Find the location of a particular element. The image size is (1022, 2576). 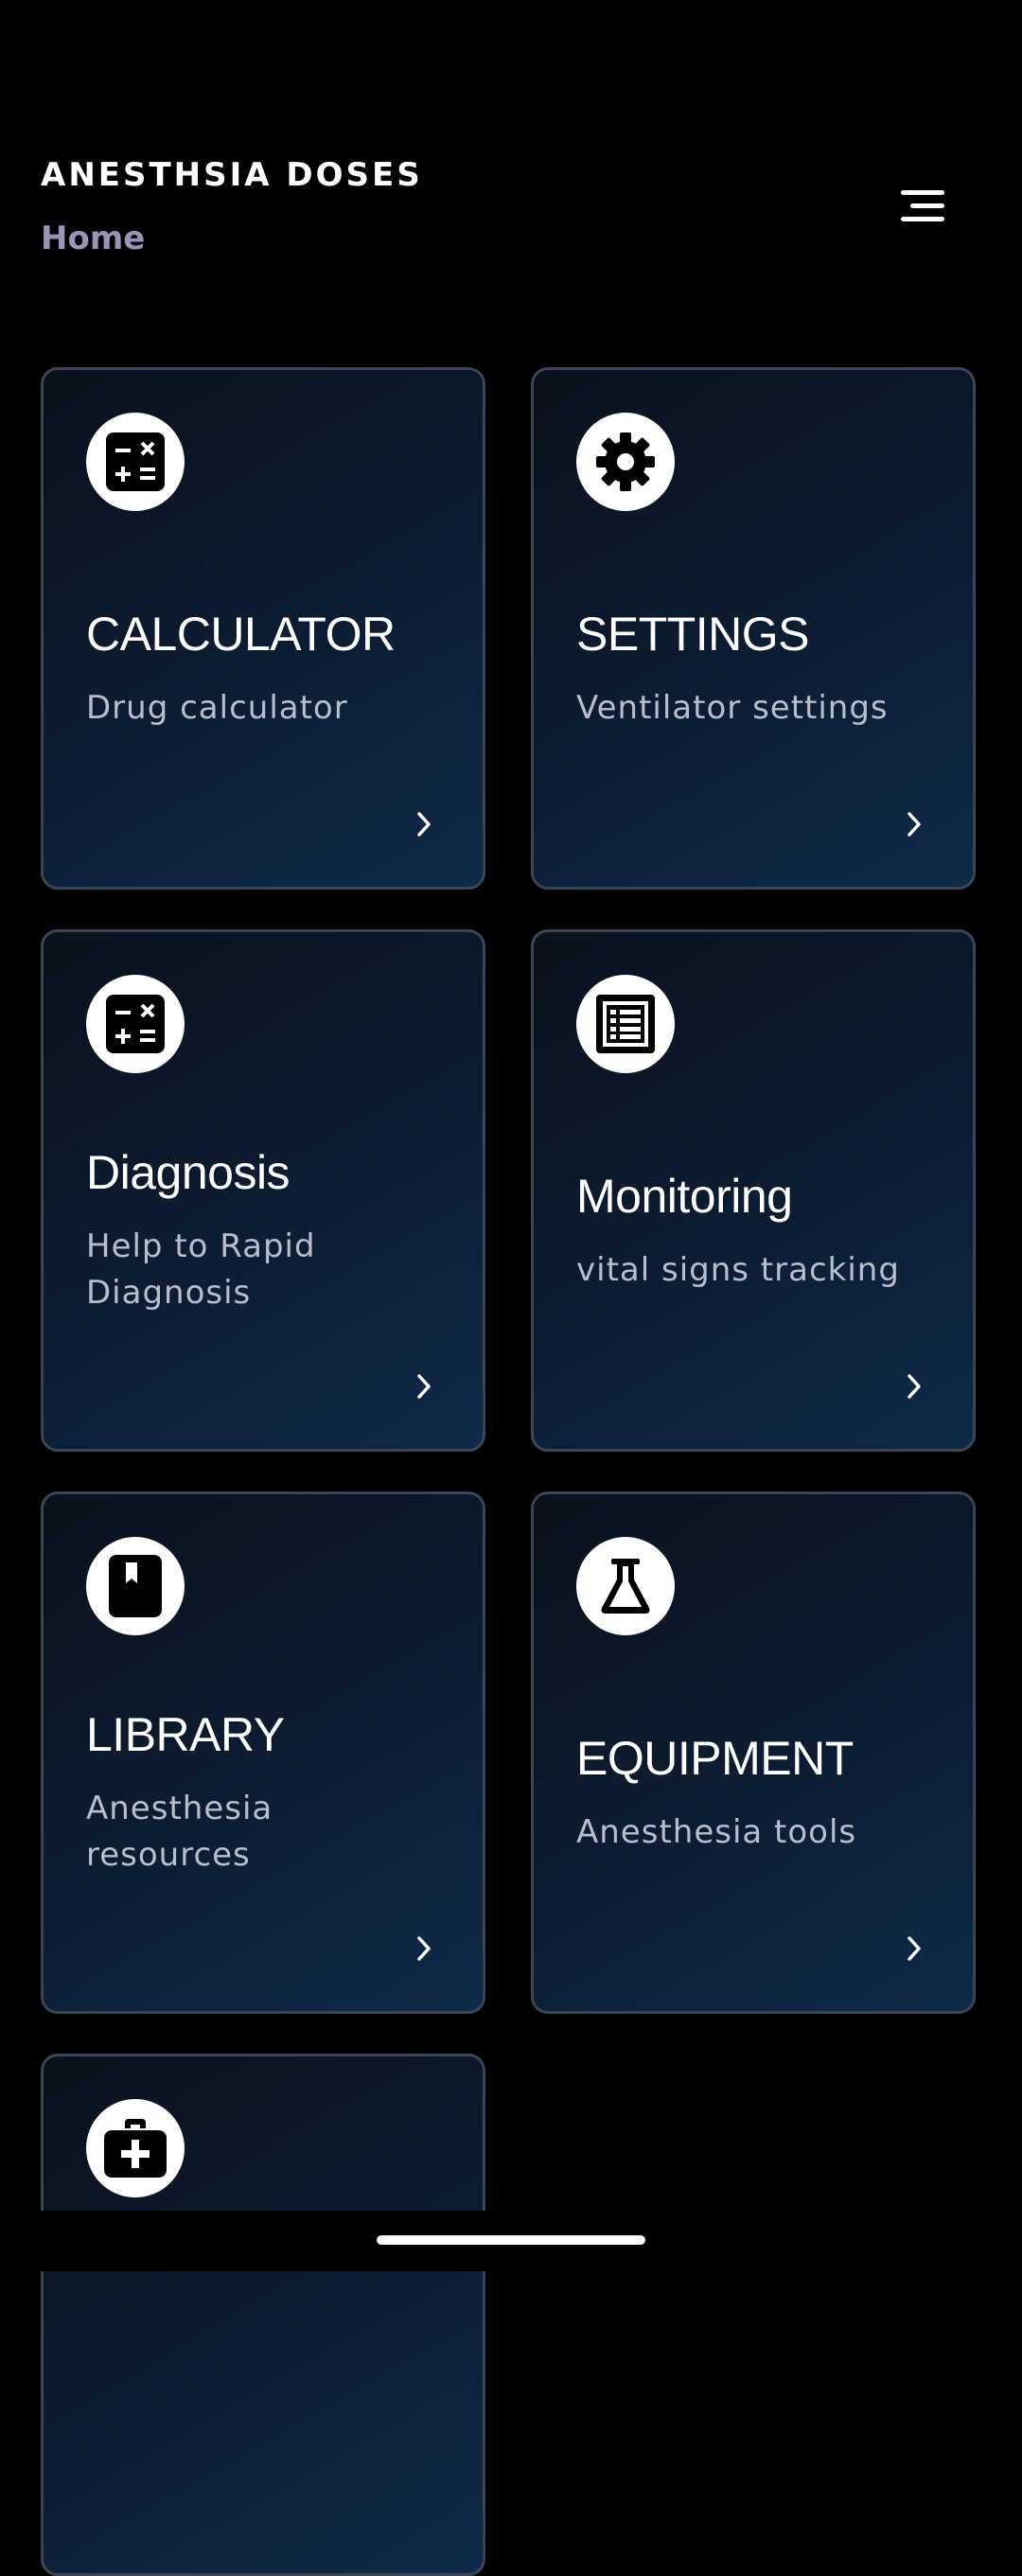

flask-icon is located at coordinates (625, 1586).